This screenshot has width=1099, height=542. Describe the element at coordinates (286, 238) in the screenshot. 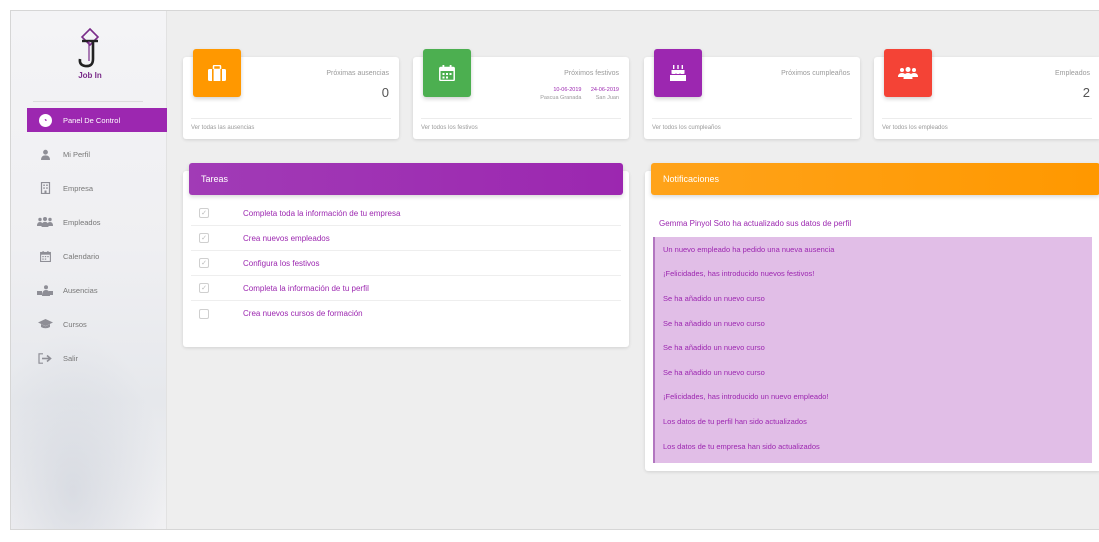

I see `task-label: Crea nuevos empleados` at that location.